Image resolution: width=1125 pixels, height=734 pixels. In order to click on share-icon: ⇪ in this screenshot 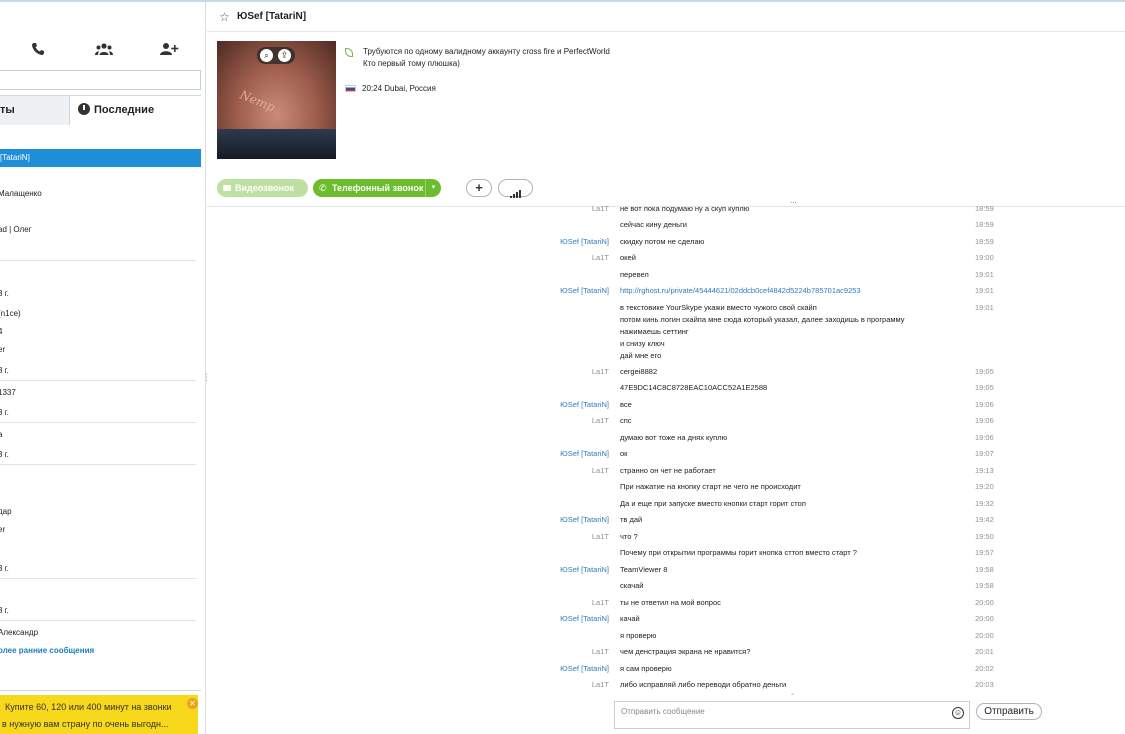, I will do `click(284, 55)`.